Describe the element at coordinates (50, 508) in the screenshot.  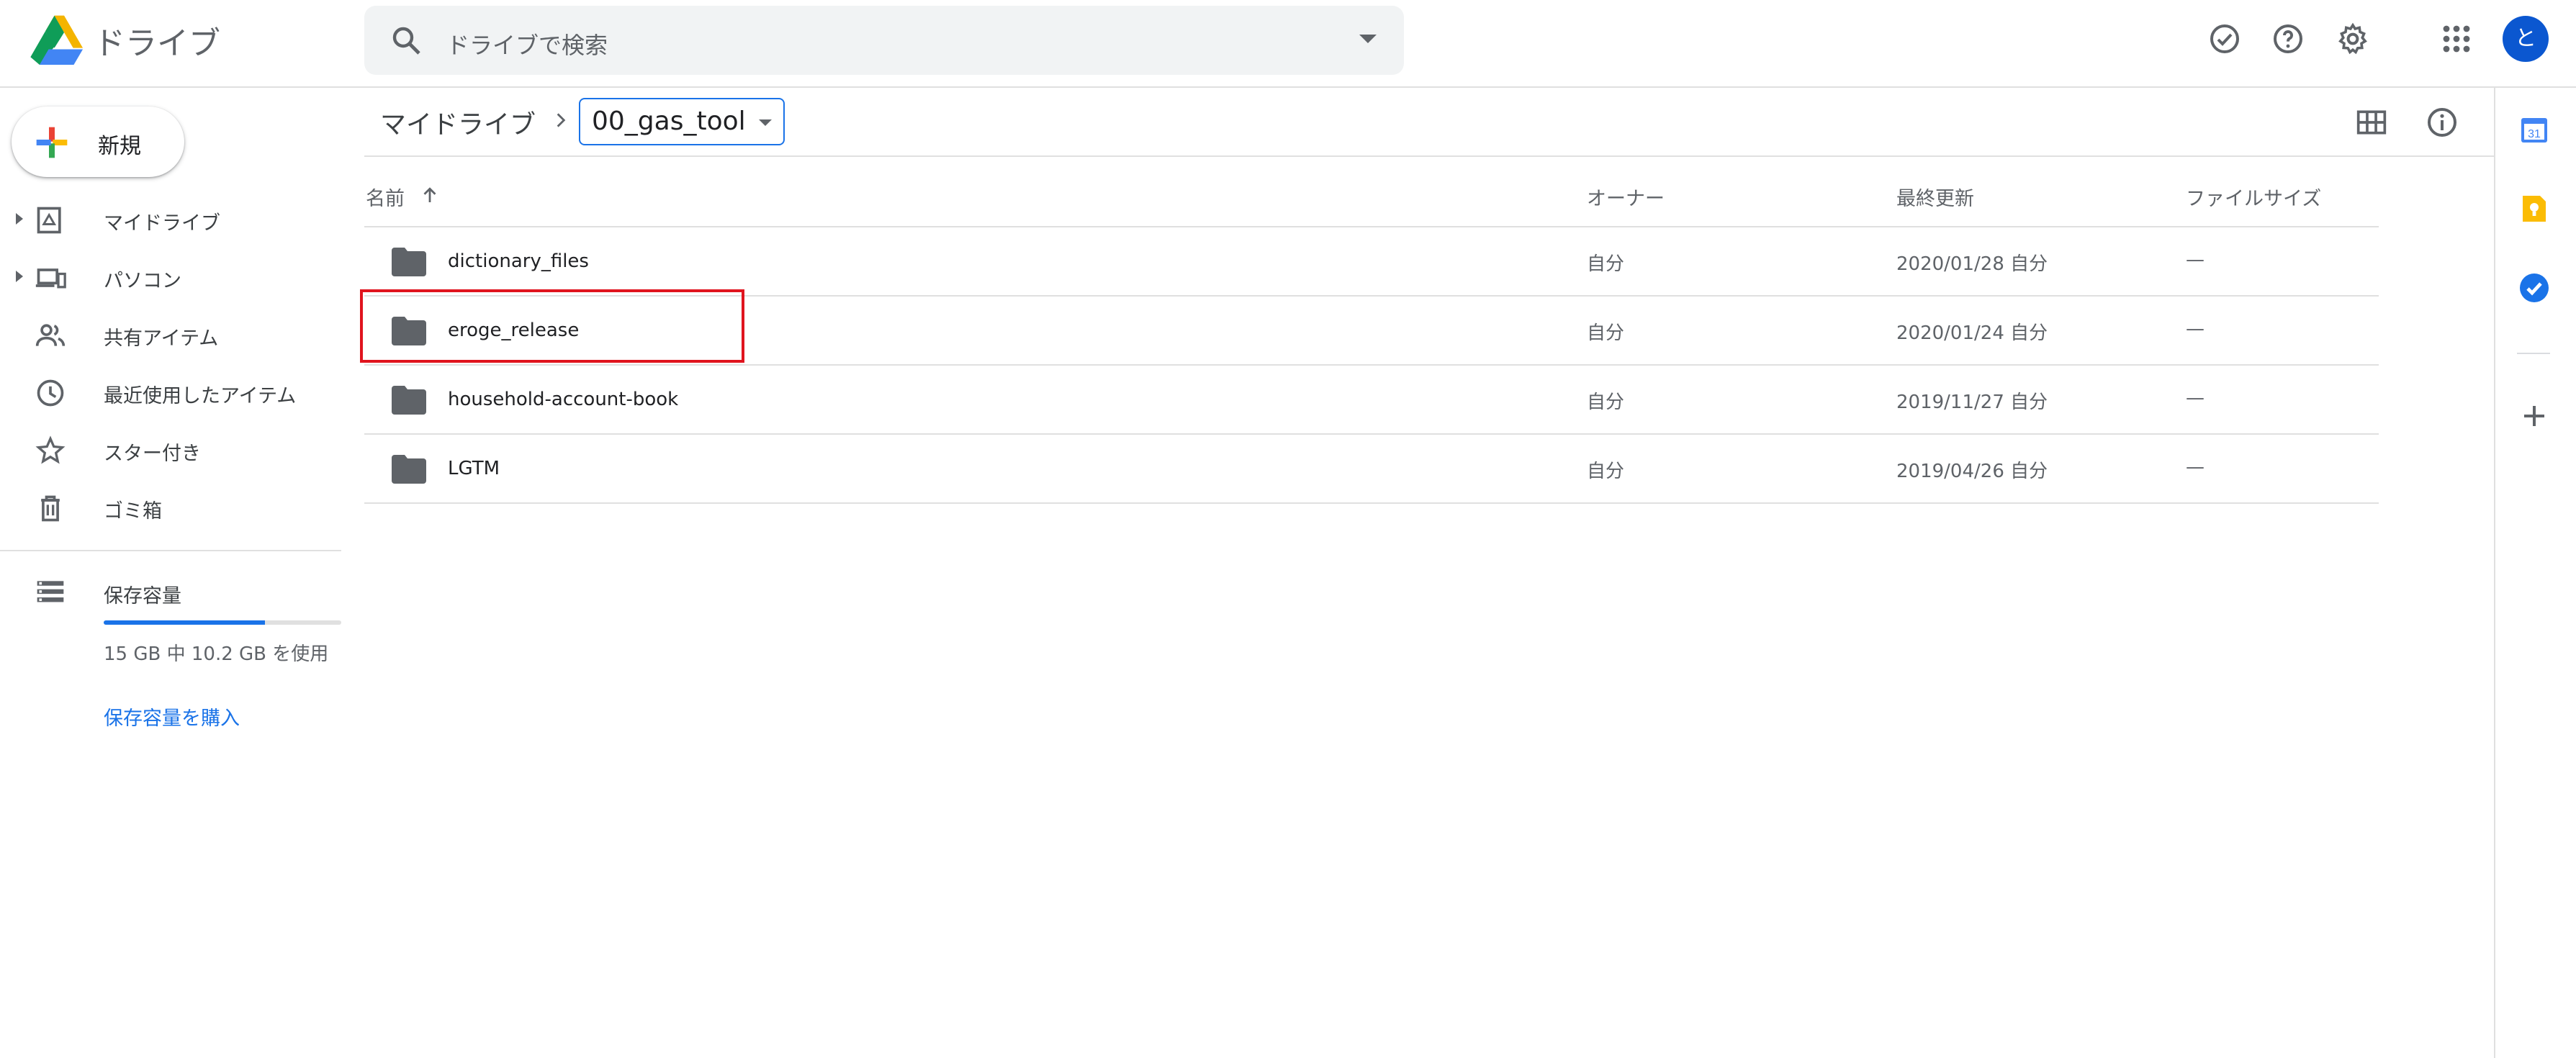
I see `trash-icon` at that location.